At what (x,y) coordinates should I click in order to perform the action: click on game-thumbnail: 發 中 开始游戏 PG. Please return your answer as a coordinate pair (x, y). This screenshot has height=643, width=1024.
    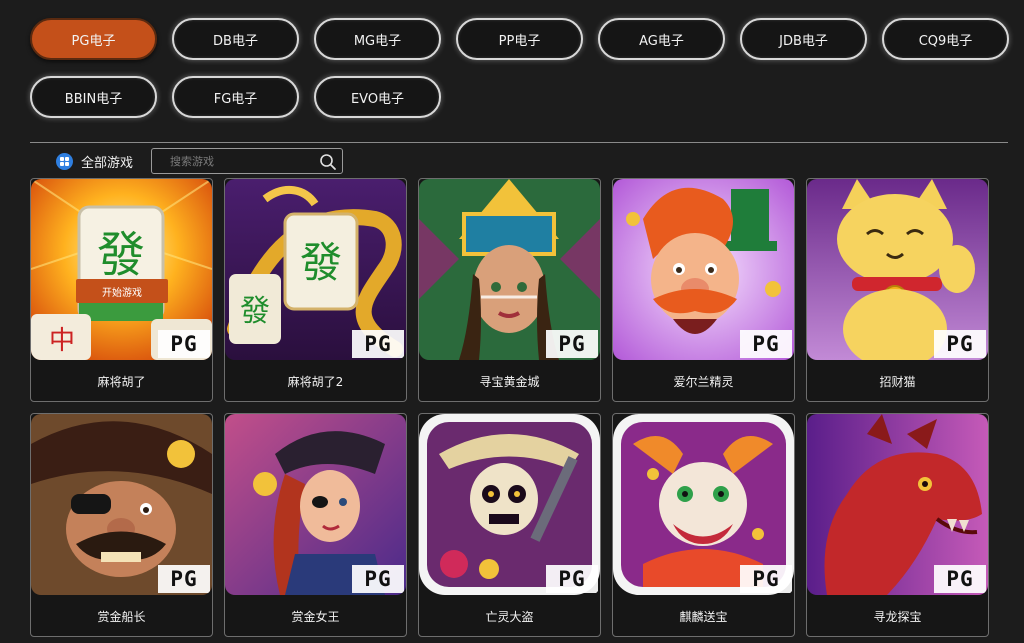
    Looking at the image, I should click on (121, 269).